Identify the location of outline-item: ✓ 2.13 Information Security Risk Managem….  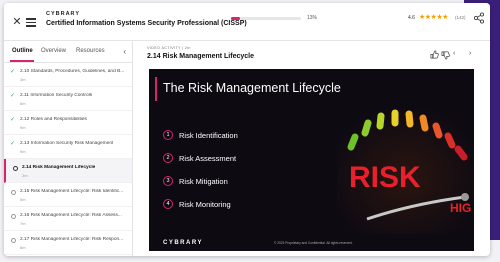
(68, 147).